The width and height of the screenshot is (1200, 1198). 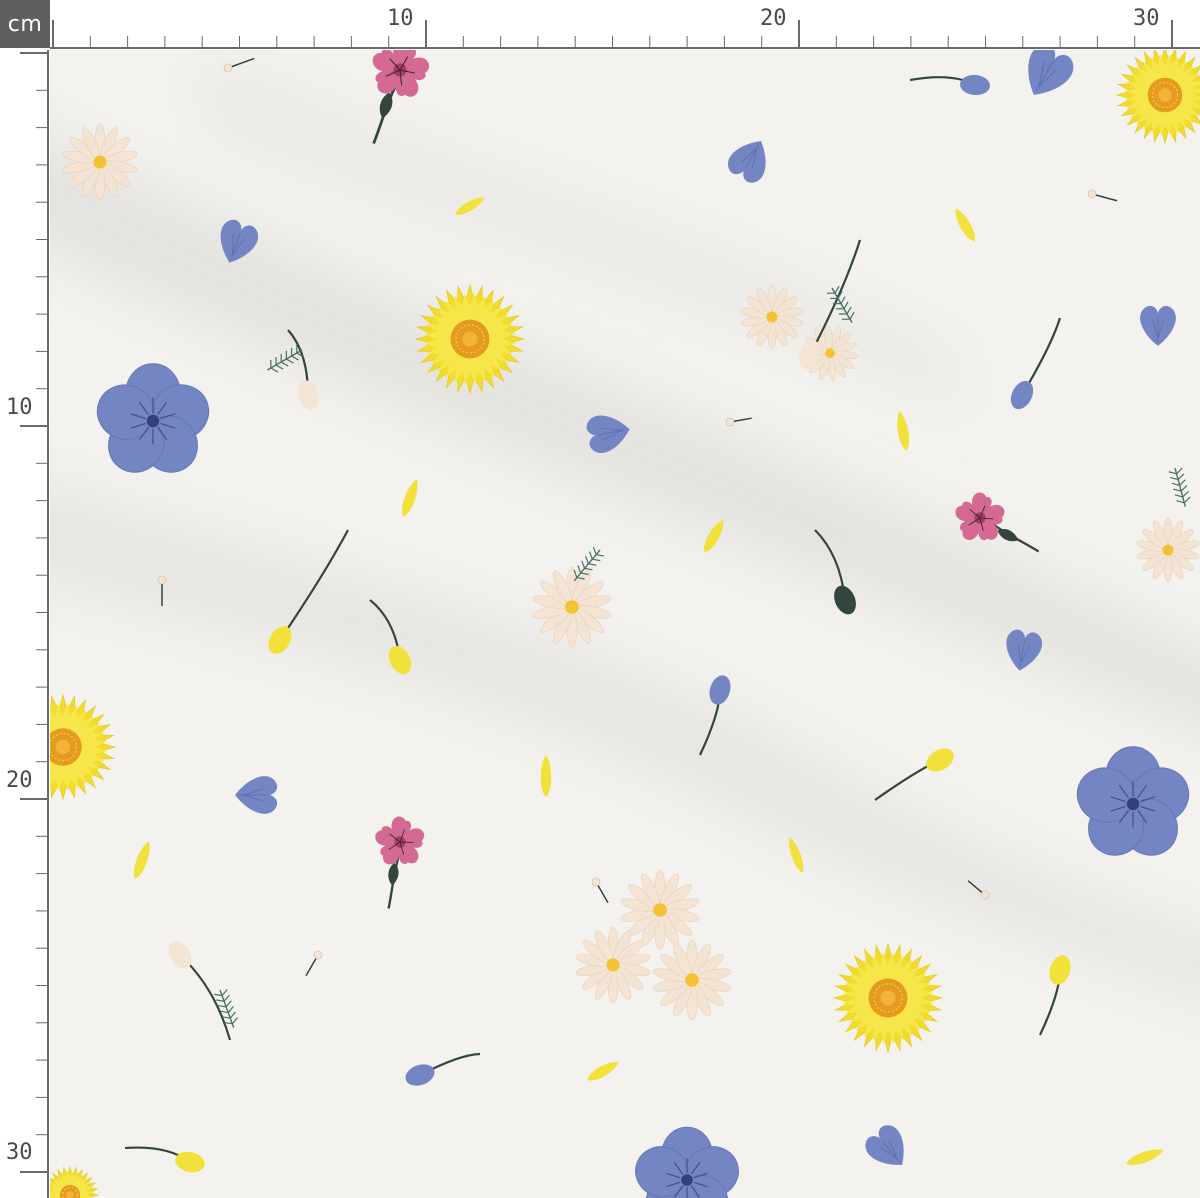 I want to click on ruler-left-label-10: 10, so click(x=19, y=407).